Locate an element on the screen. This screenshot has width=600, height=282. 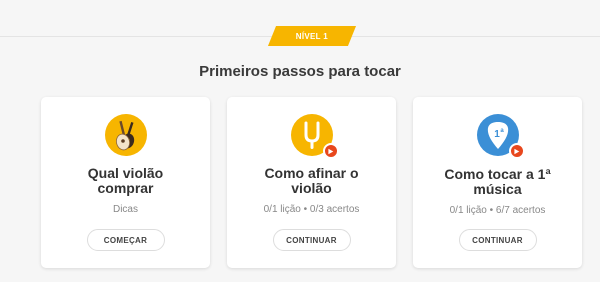
card-title: Como afinar o violão is located at coordinates (311, 180).